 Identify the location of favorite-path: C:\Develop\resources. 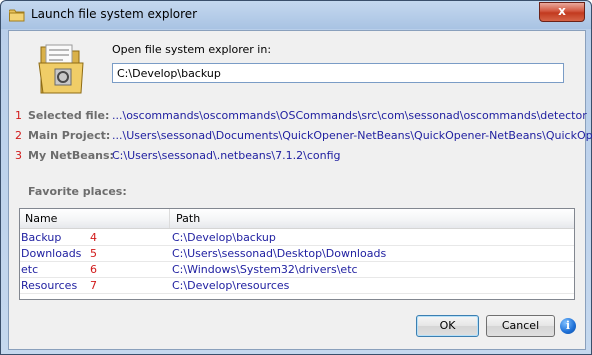
(231, 285).